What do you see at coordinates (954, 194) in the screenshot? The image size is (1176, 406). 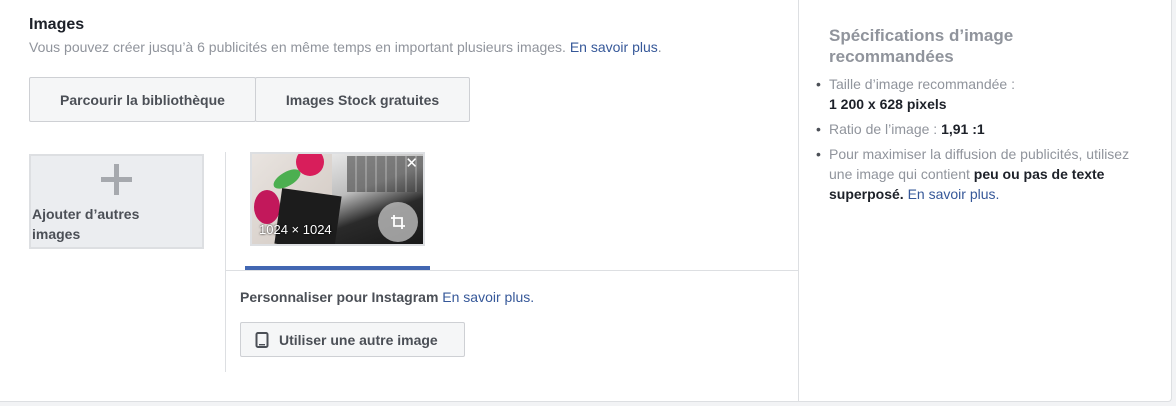 I see `spec-learn-more-link: En savoir plus.` at bounding box center [954, 194].